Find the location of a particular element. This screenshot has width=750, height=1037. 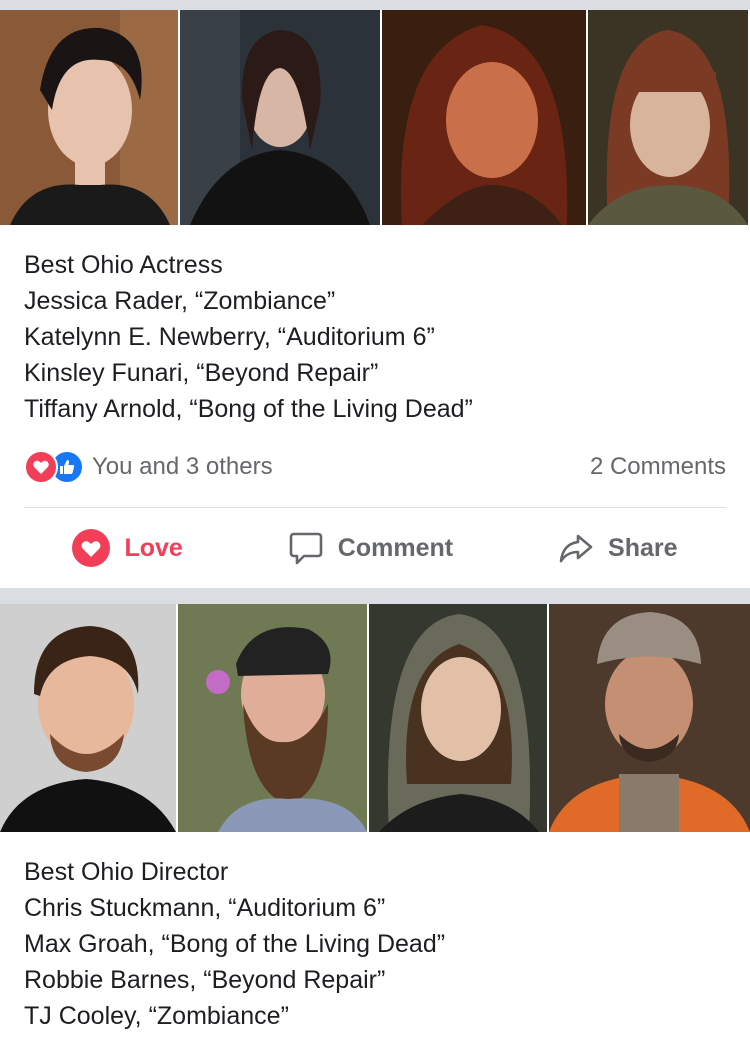

share-button: Share is located at coordinates (618, 548).